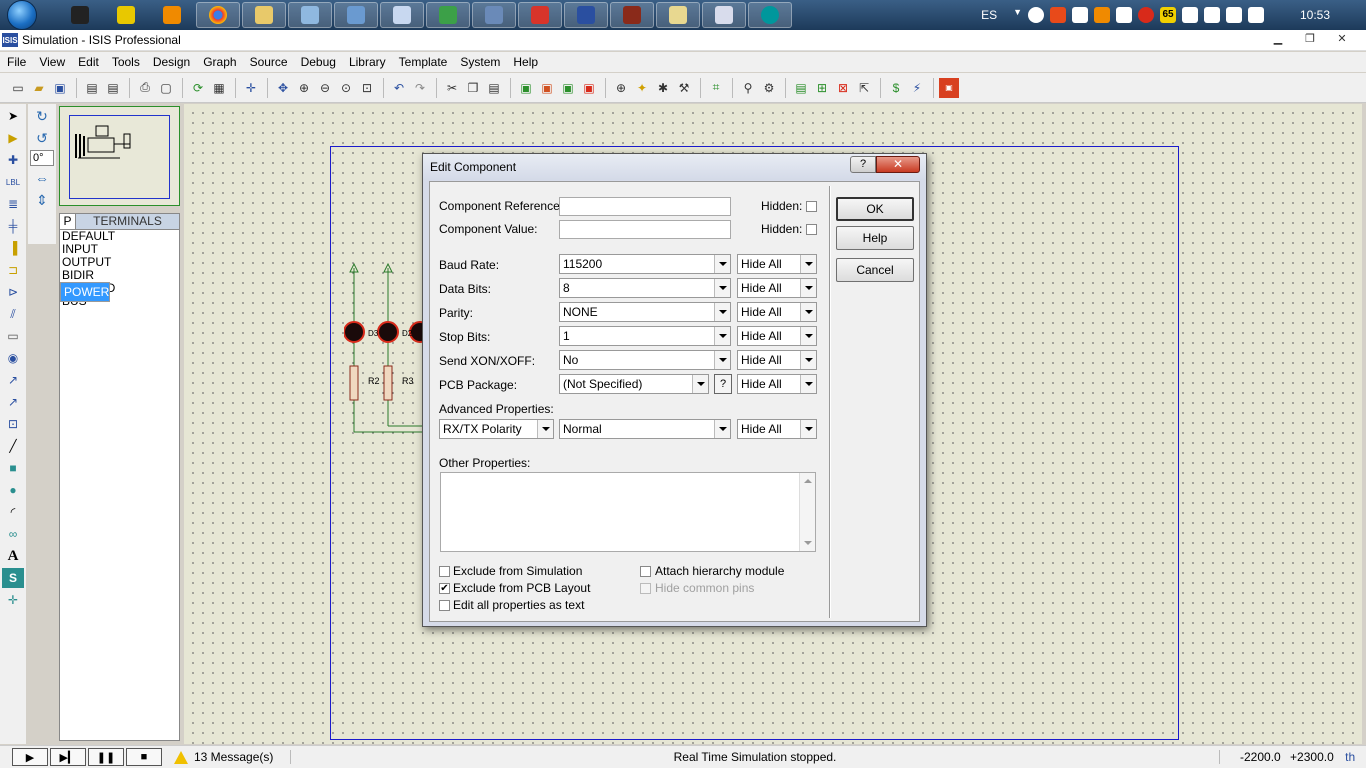 The width and height of the screenshot is (1366, 768). Describe the element at coordinates (13, 248) in the screenshot. I see `subcircuit-mode-icon: ▐` at that location.